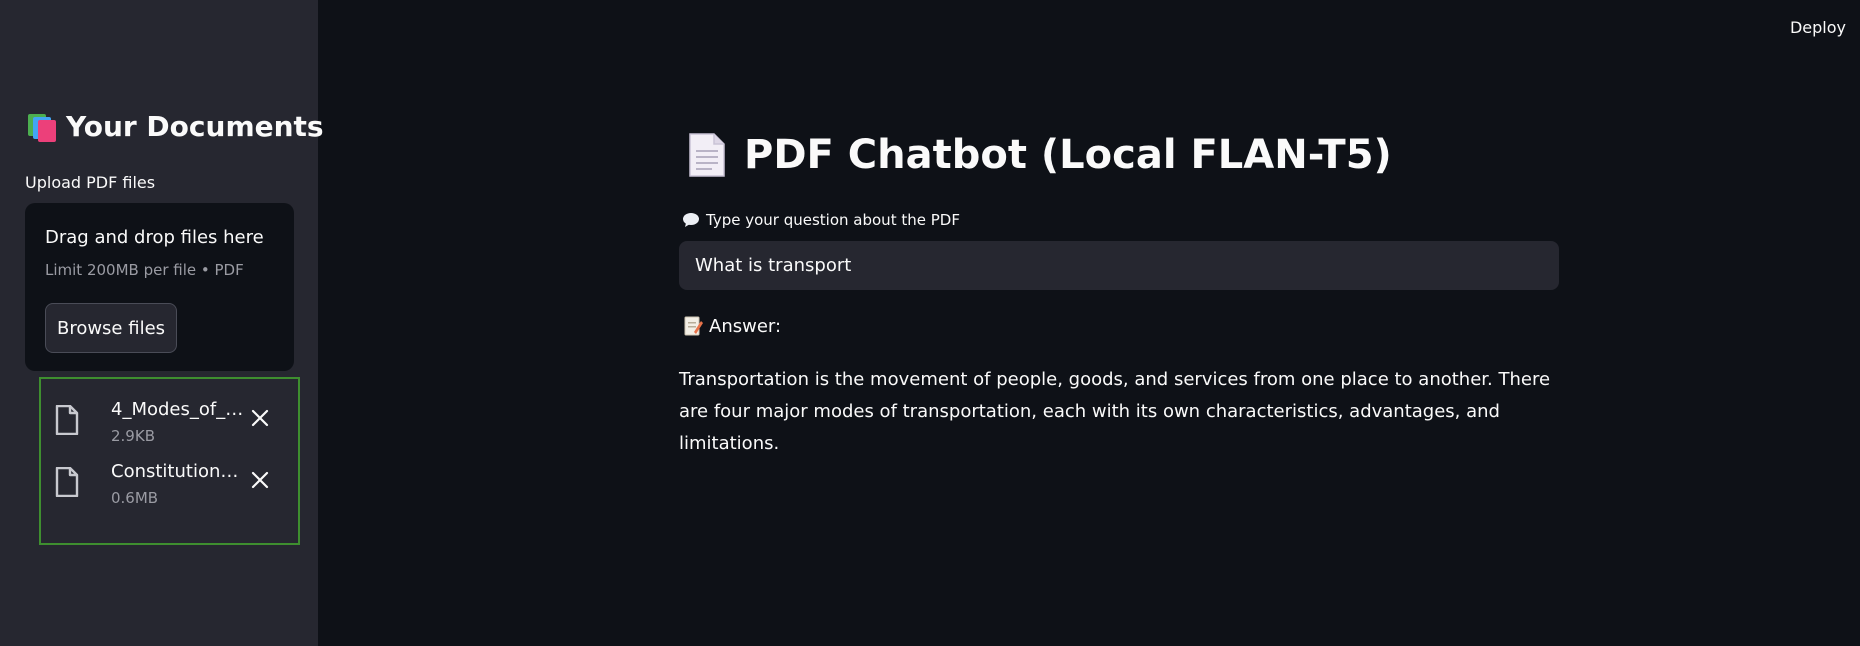  Describe the element at coordinates (195, 126) in the screenshot. I see `sidebar-title-text: Your Documents` at that location.